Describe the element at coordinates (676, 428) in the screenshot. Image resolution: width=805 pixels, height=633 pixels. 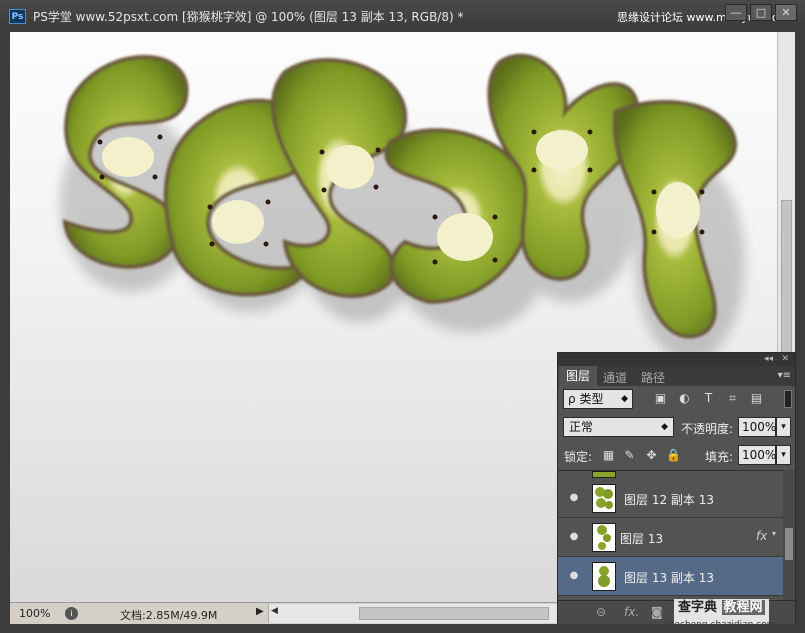
I see `blend-row: 正常 ◆ 不透明度: 100% ▾` at that location.